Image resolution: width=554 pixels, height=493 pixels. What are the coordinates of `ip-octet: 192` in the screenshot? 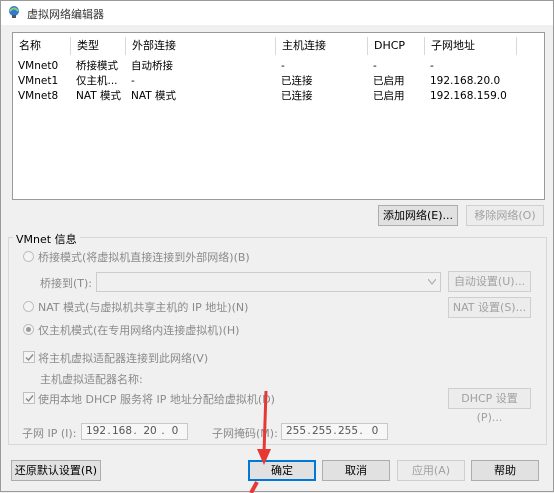 It's located at (96, 431).